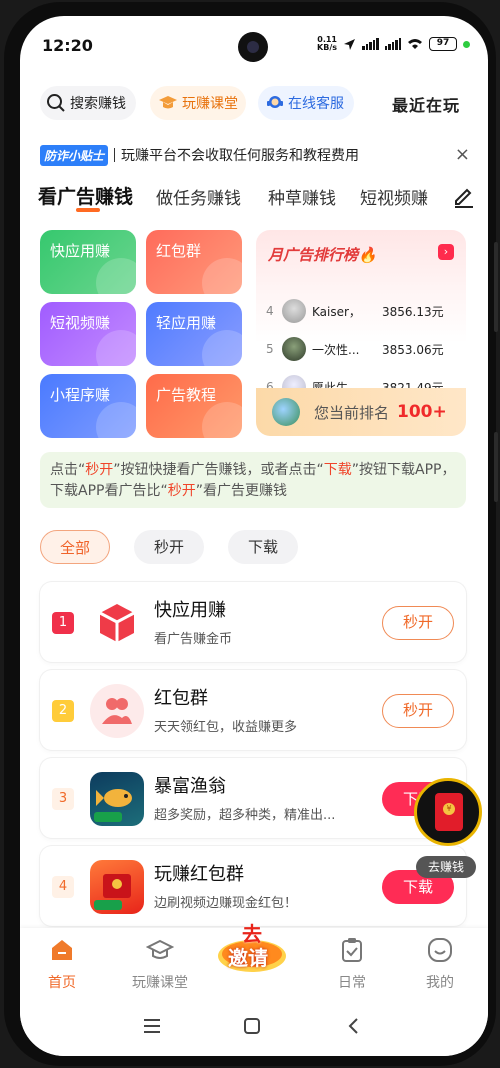 Image resolution: width=500 pixels, height=1068 pixels. Describe the element at coordinates (194, 334) in the screenshot. I see `tile-light-app: 轻应用赚` at that location.